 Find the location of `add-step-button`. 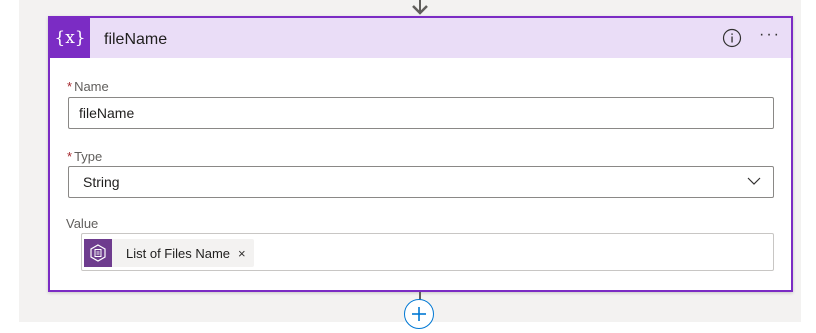

add-step-button is located at coordinates (419, 314).